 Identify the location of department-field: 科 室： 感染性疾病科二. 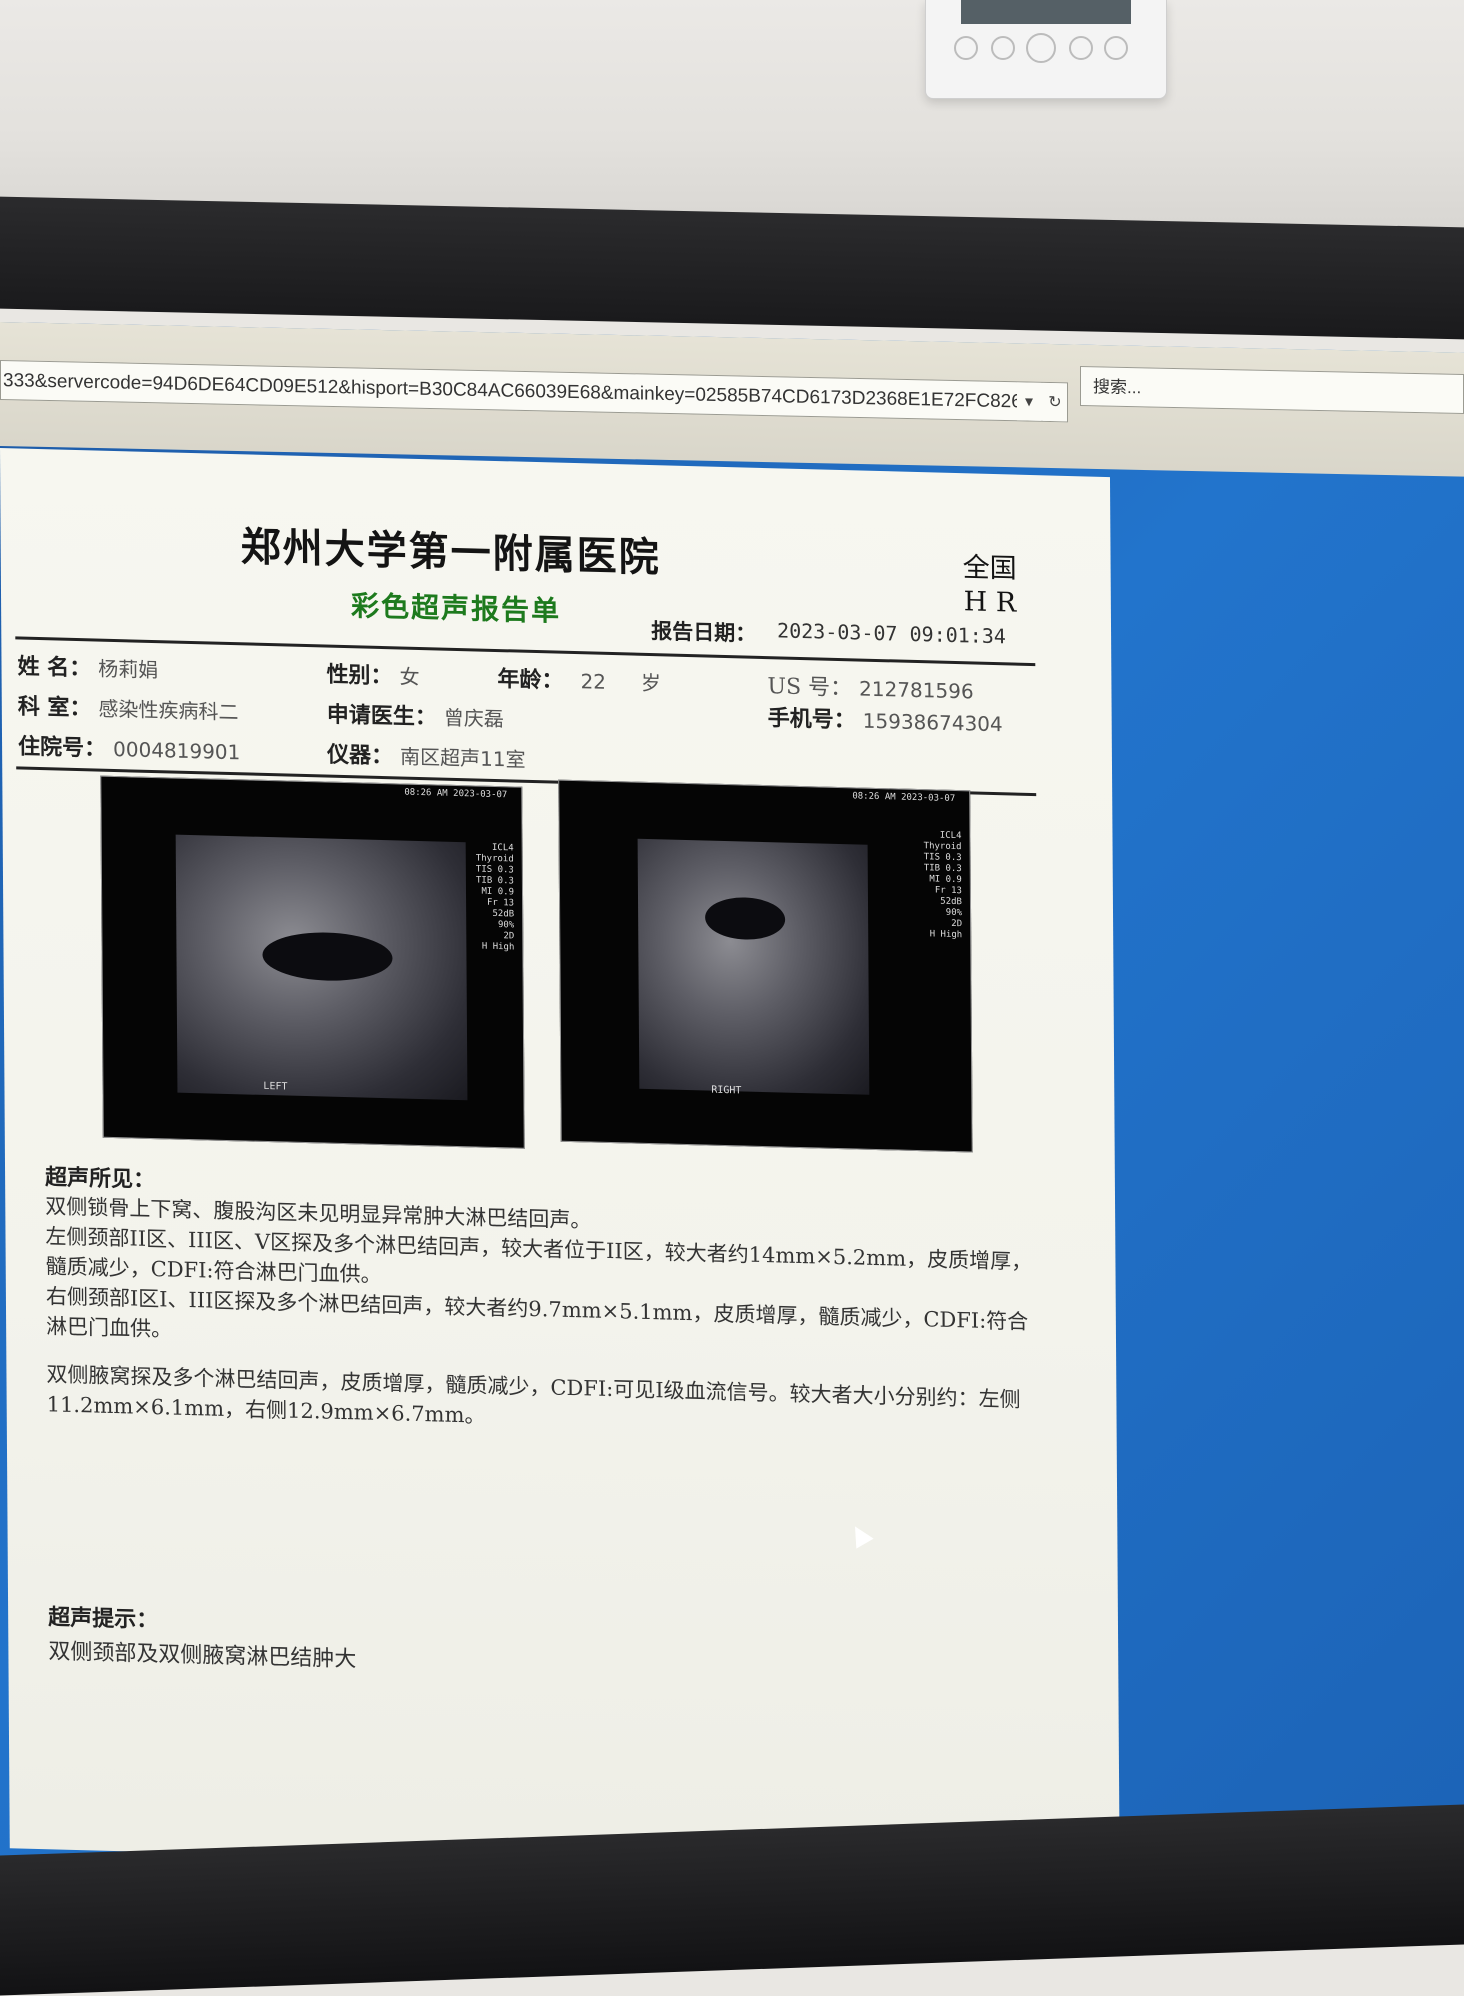
(128, 707).